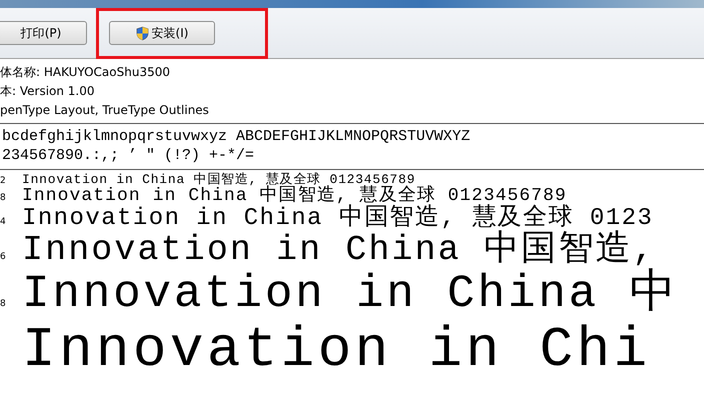 This screenshot has width=704, height=402. I want to click on toolbar-button: 打印(P), so click(43, 33).